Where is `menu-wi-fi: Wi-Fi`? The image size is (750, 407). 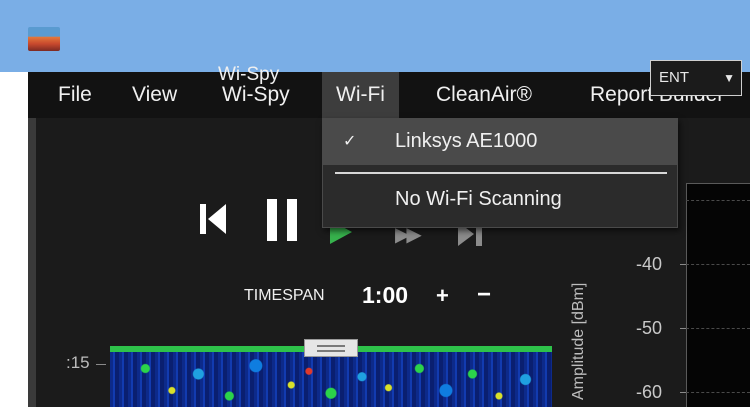 menu-wi-fi: Wi-Fi is located at coordinates (360, 95).